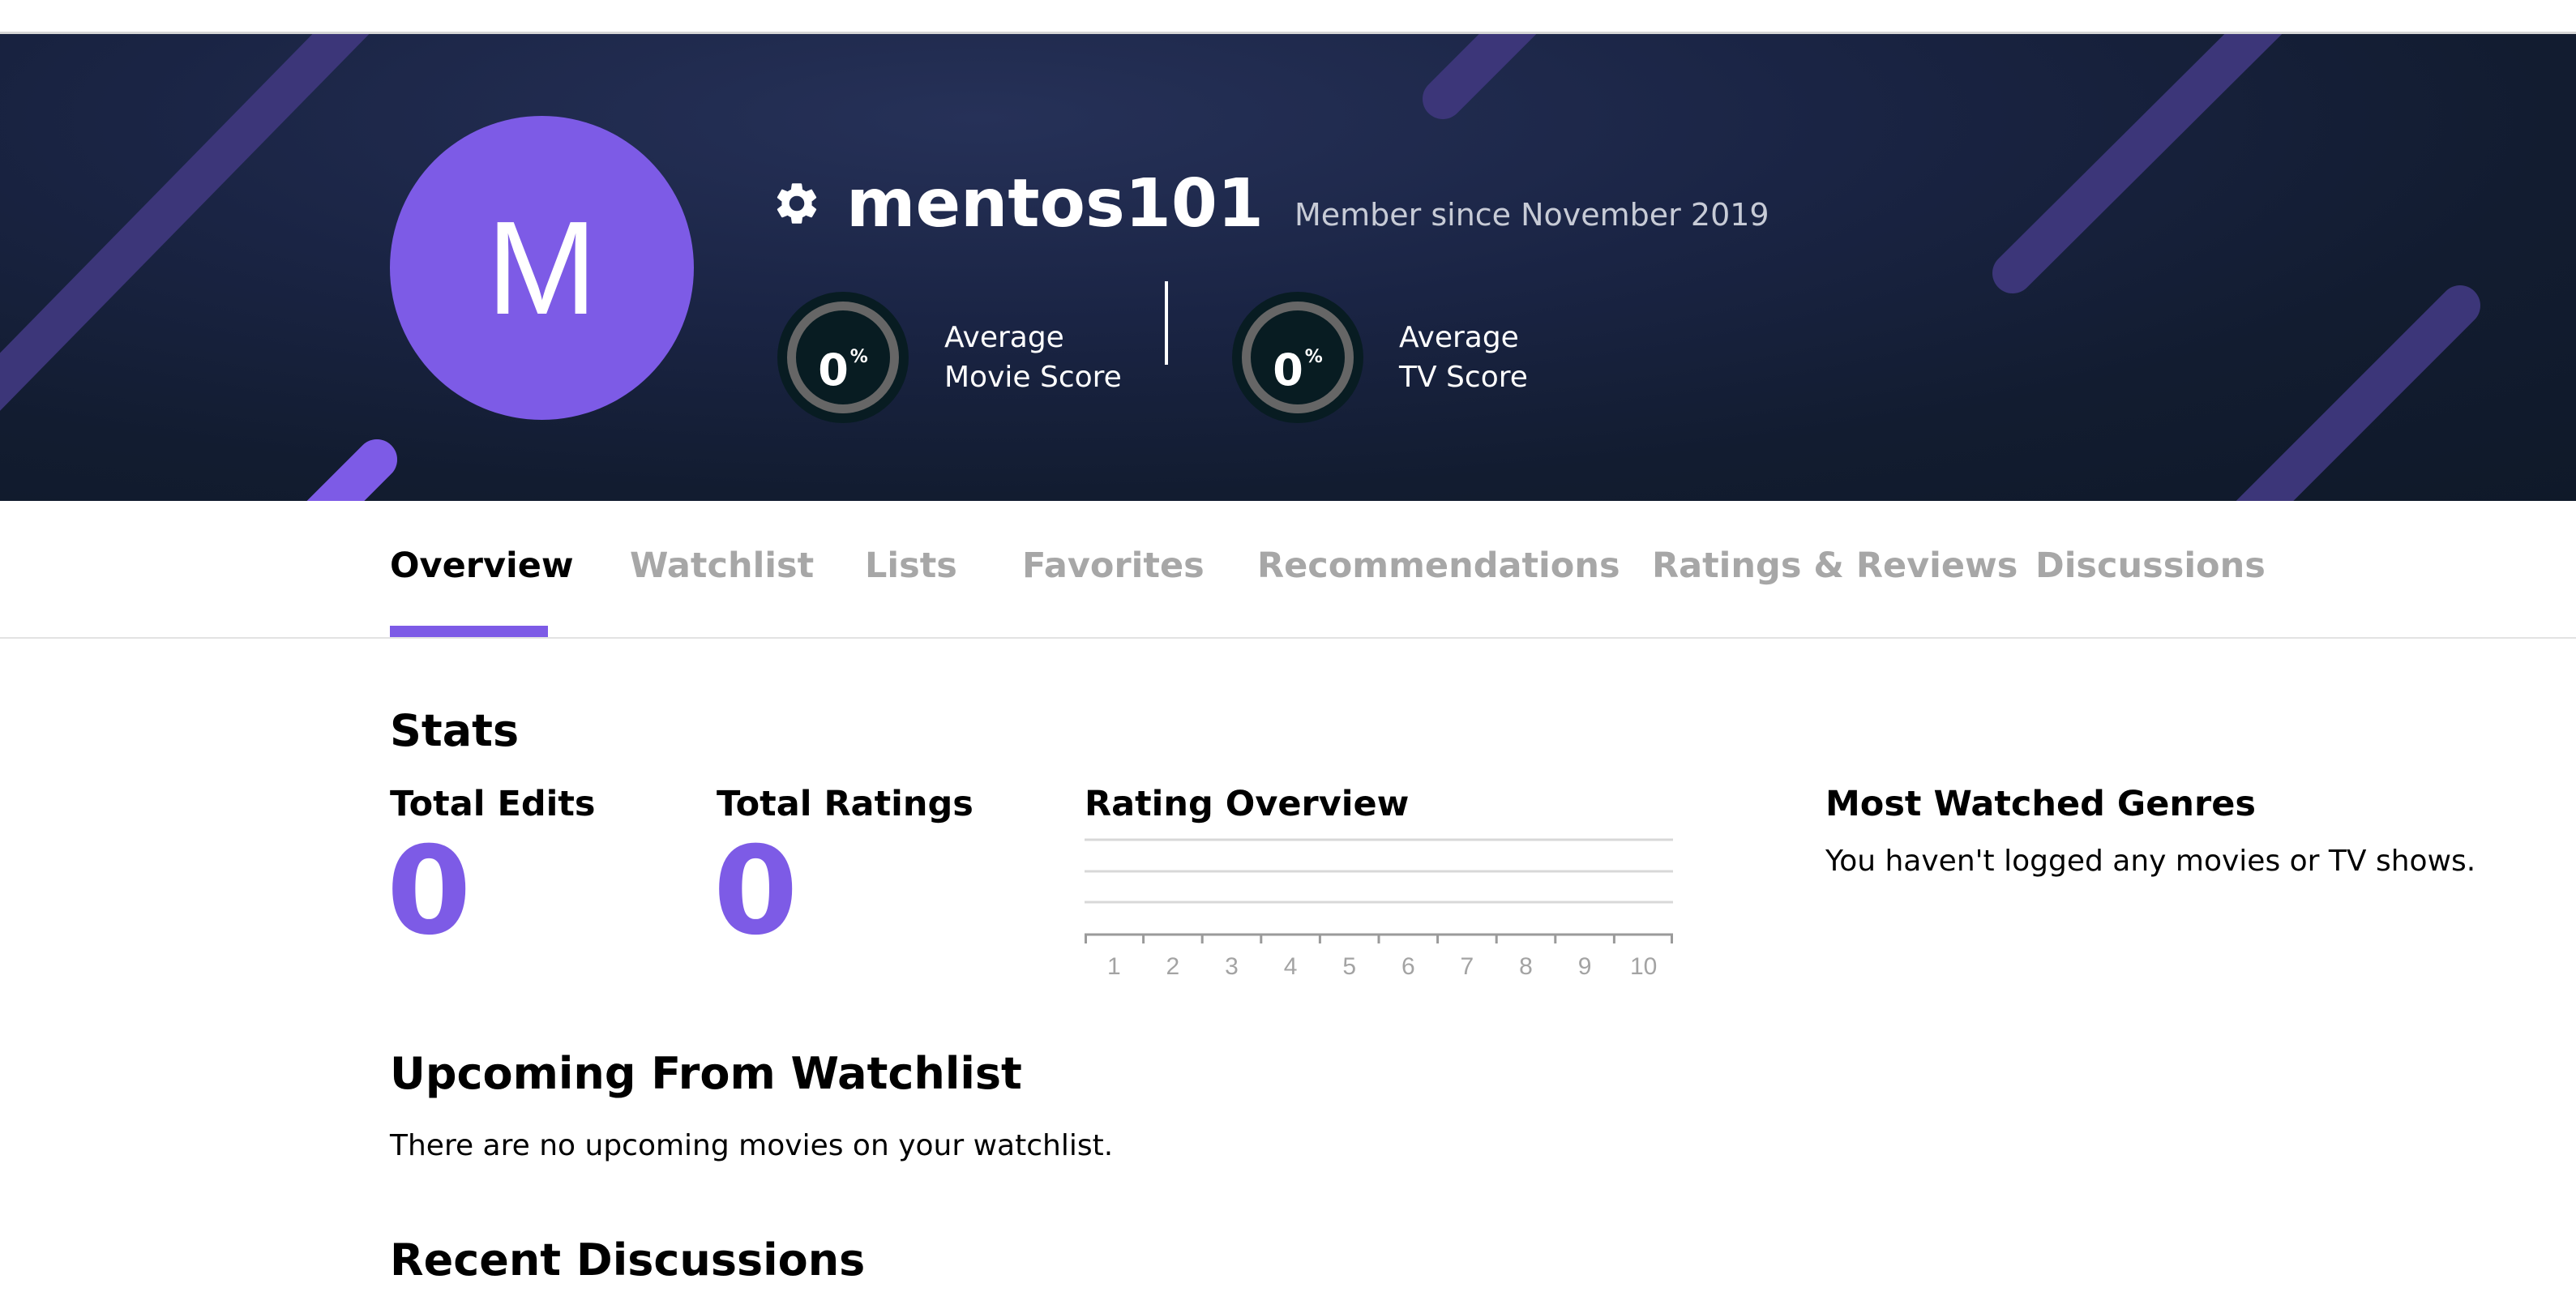 The height and width of the screenshot is (1292, 2576). I want to click on rating-overview-chart: 1 2 3 4 5 6 7 8 9 10, so click(1379, 909).